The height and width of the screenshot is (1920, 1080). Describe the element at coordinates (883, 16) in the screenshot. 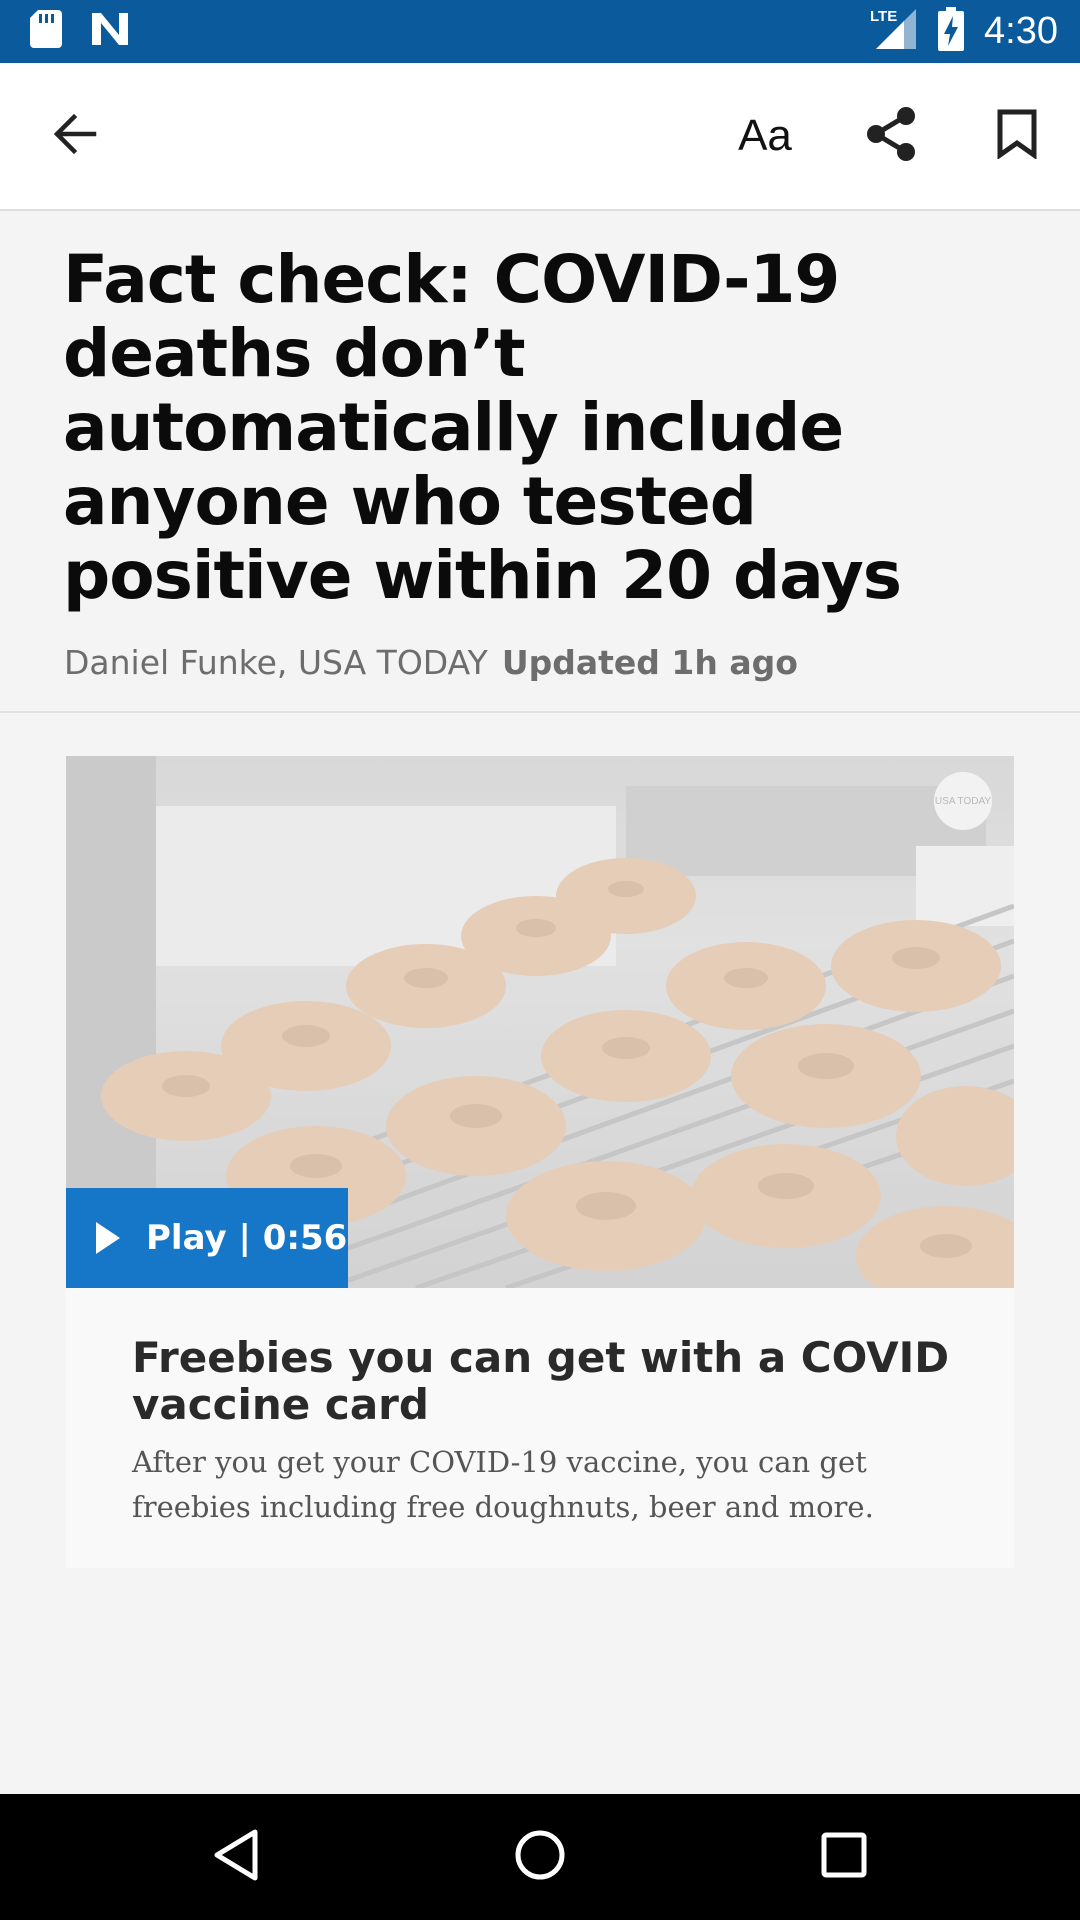

I see `network-label: LTE` at that location.